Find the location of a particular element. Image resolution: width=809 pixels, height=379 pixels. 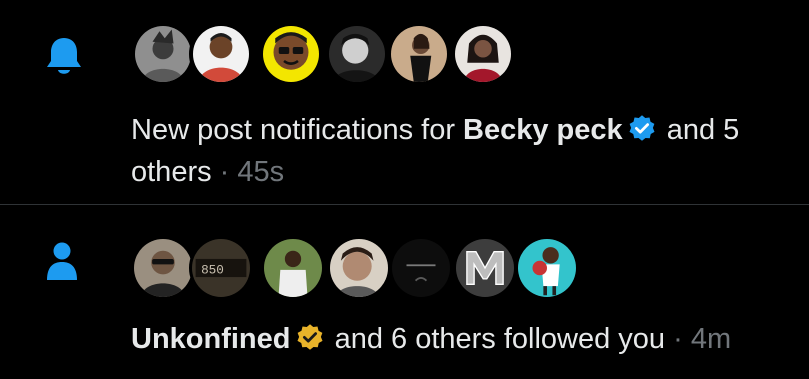

notification-text-line2: others · 45s is located at coordinates (207, 172).